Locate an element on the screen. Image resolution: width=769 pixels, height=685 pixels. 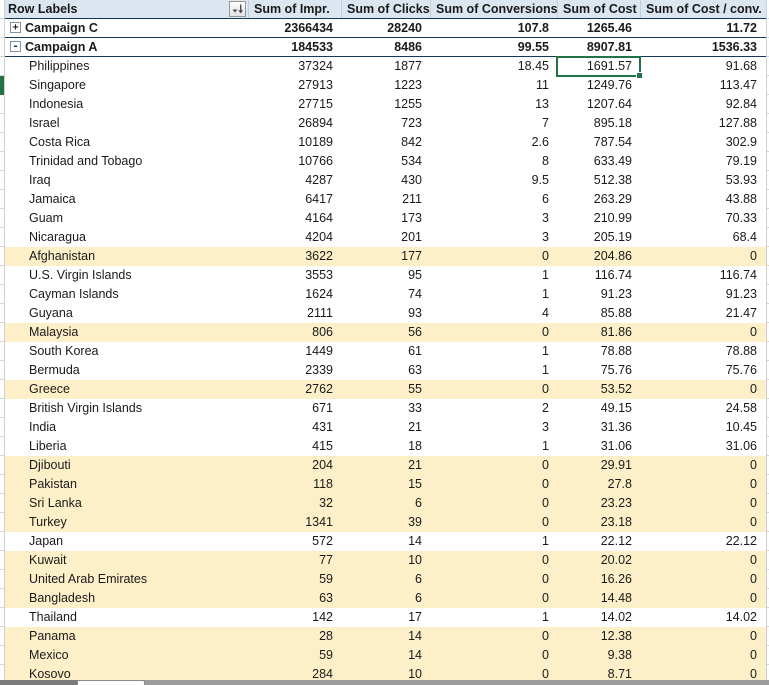
value-cell: 2339 is located at coordinates (295, 370).